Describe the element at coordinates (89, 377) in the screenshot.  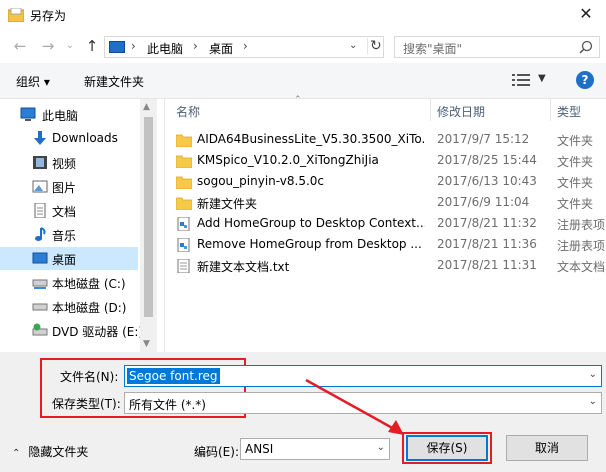
I see `filename-label: 文件名(N):` at that location.